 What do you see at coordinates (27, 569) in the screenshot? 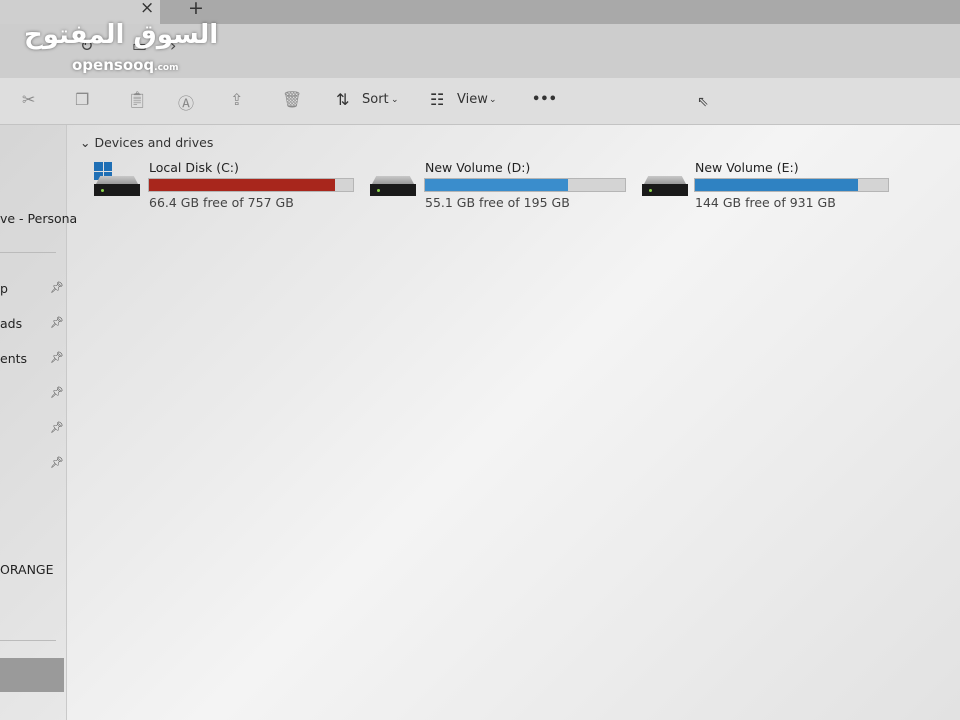
I see `sidebar-item-orange: ORANGE` at bounding box center [27, 569].